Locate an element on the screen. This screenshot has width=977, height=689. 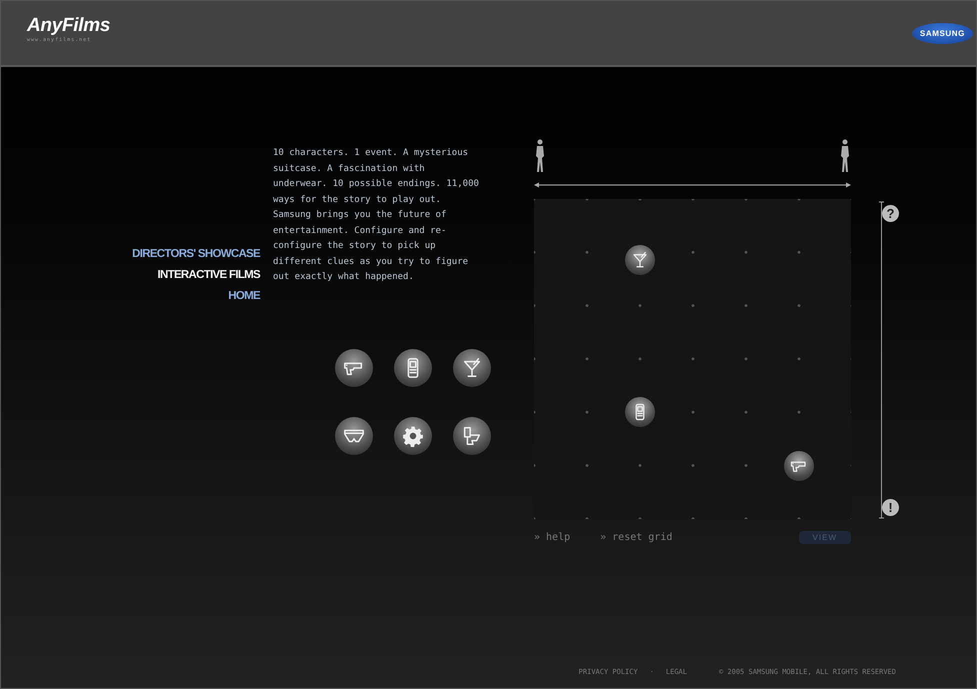
nav-link: INTERACTIVE FILMS is located at coordinates (209, 275).